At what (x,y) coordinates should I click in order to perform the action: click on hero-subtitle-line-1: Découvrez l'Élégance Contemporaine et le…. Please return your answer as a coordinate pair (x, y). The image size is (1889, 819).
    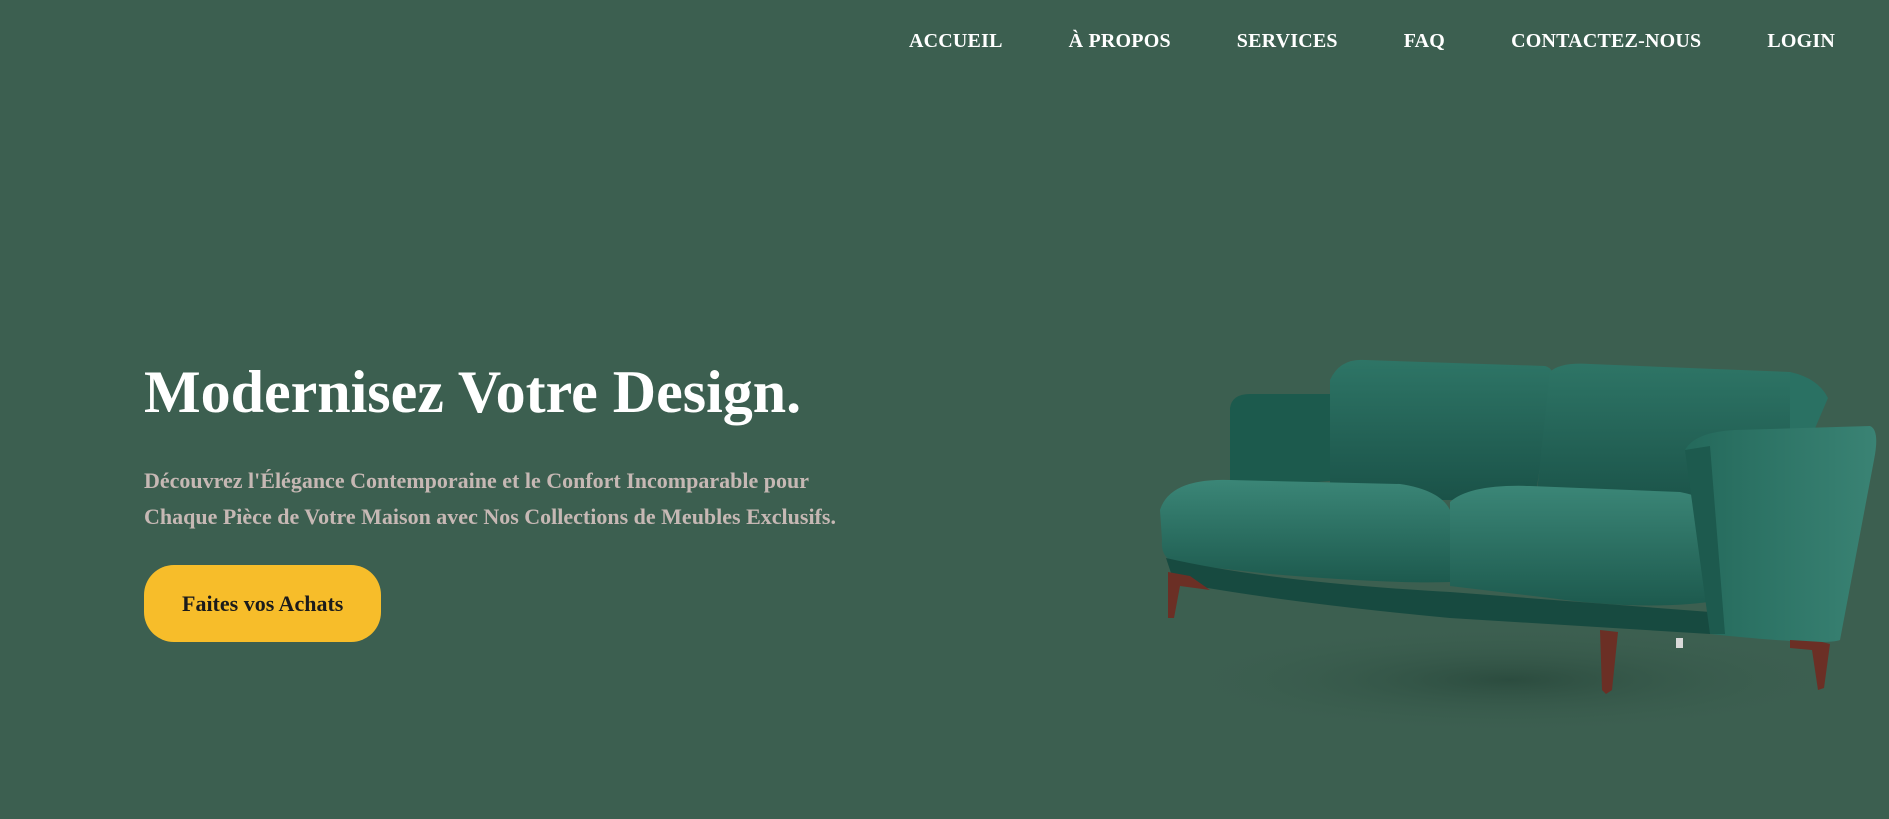
    Looking at the image, I should click on (476, 480).